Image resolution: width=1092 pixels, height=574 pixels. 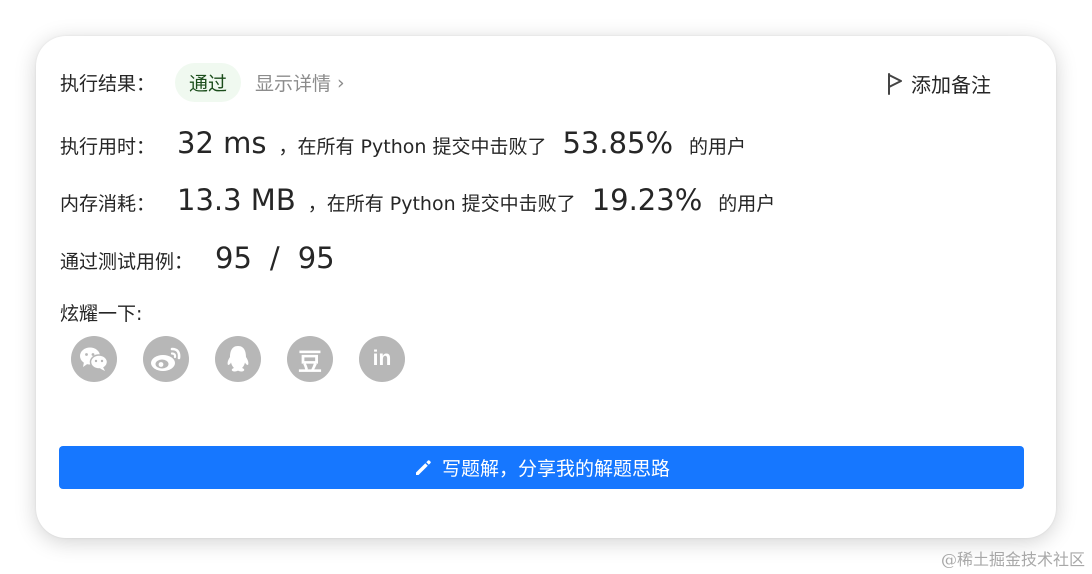 I want to click on runtime-value: 32 ms, so click(x=222, y=143).